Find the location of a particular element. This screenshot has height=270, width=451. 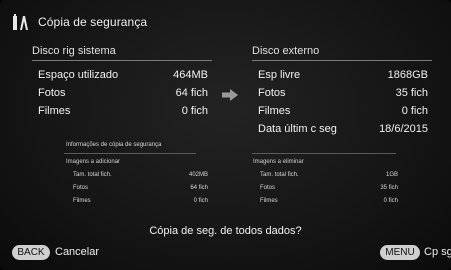

right-row-label: Data últim c seg is located at coordinates (297, 129).